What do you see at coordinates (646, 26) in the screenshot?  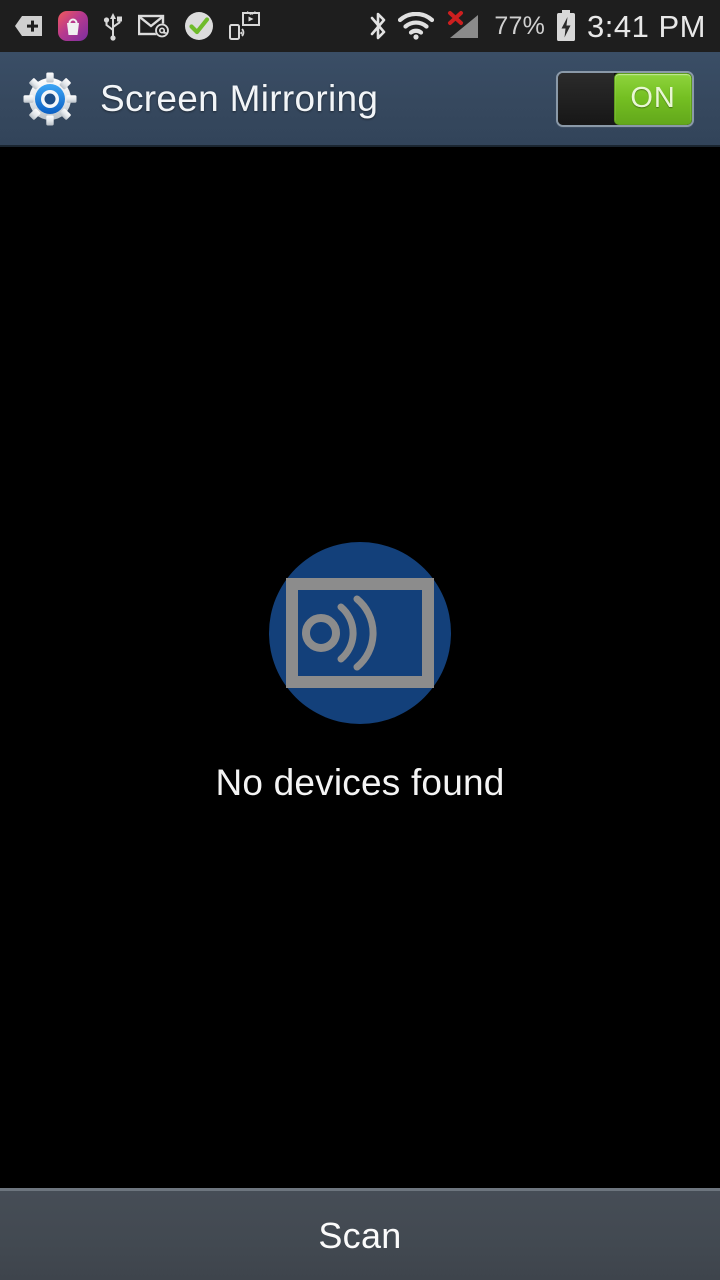 I see `clock-label: 3:41 PM` at bounding box center [646, 26].